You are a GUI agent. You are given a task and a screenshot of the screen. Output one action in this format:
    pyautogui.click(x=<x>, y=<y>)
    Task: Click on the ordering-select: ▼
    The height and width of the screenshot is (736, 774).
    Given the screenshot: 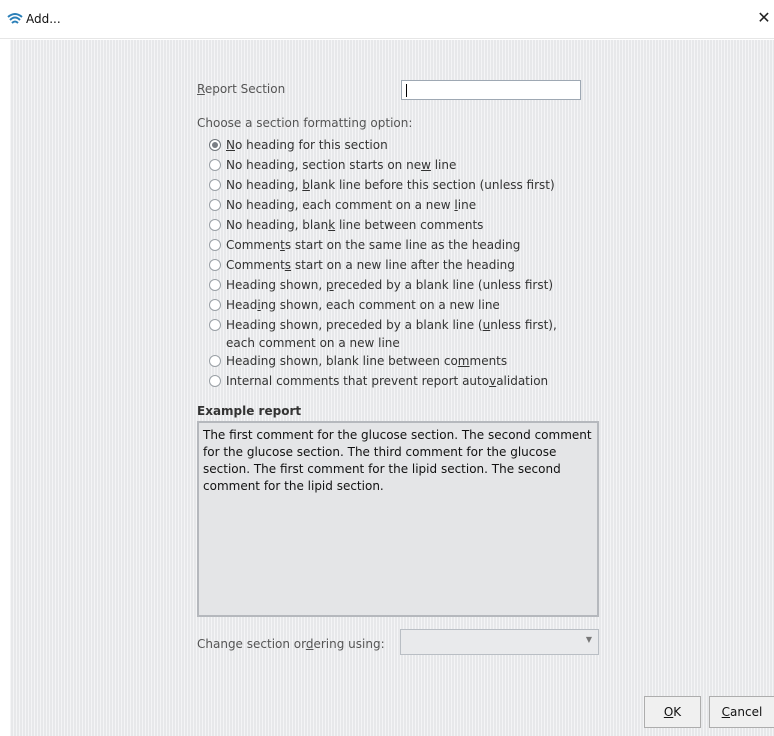 What is the action you would take?
    pyautogui.click(x=499, y=642)
    